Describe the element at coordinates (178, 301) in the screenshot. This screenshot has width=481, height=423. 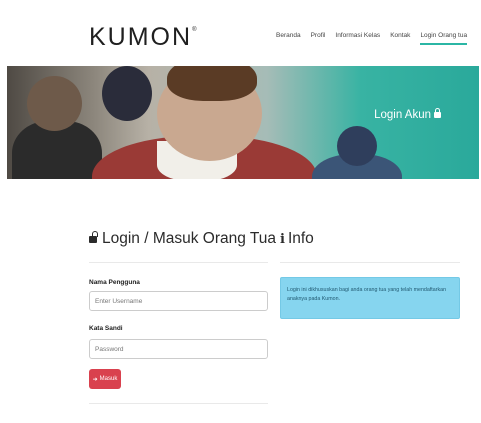
I see `username-input` at that location.